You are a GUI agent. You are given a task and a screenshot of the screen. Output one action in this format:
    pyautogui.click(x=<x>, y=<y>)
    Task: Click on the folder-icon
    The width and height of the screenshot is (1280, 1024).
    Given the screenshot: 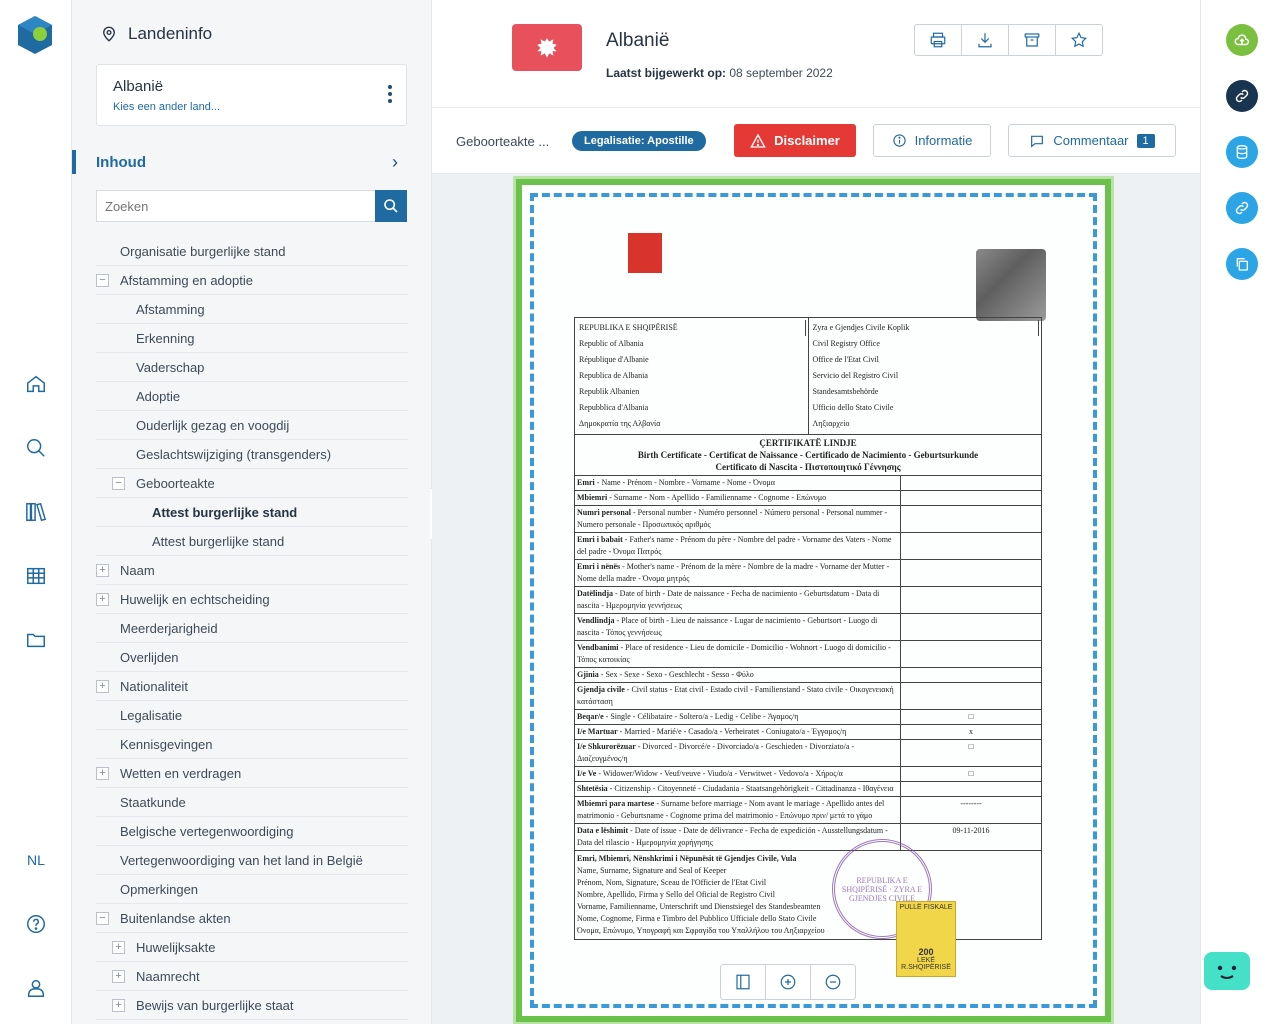 What is the action you would take?
    pyautogui.click(x=36, y=640)
    